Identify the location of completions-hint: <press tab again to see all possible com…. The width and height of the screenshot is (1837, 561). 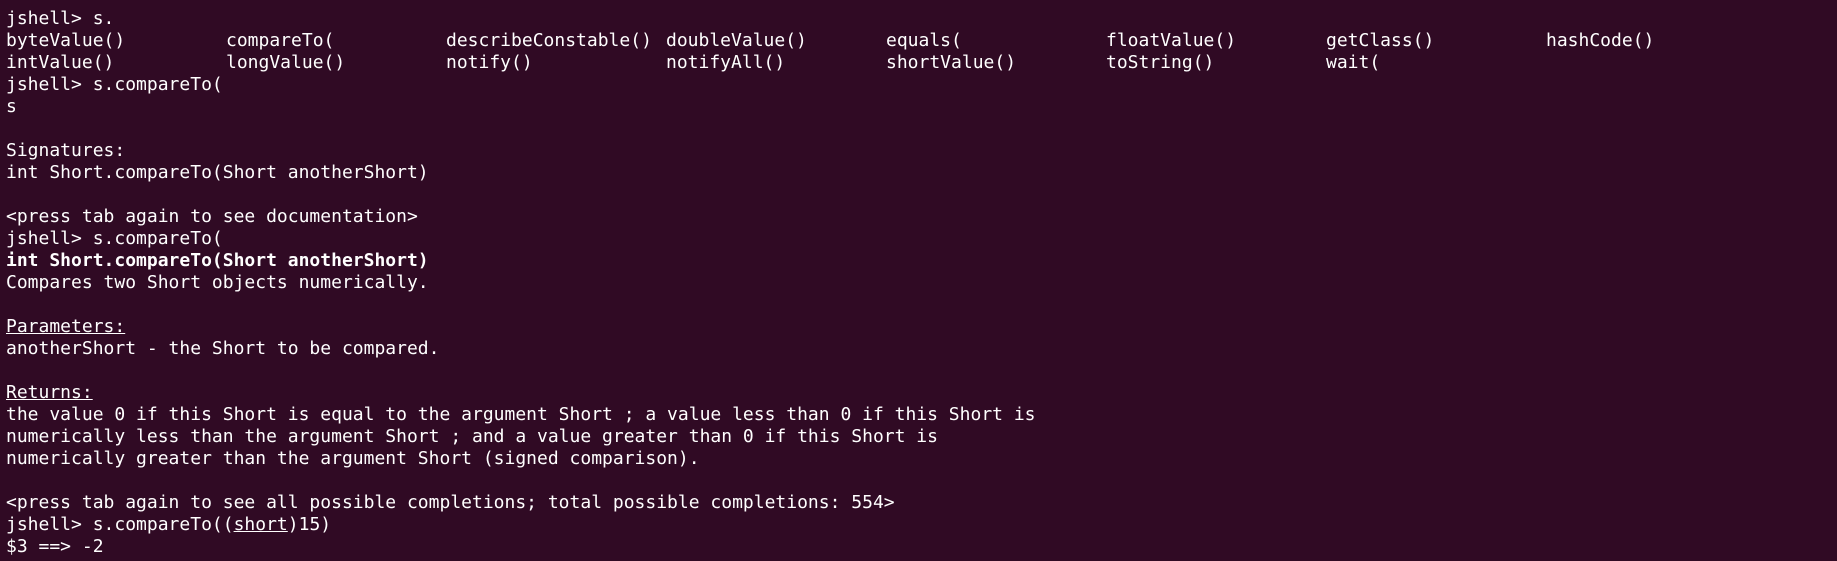
(450, 502).